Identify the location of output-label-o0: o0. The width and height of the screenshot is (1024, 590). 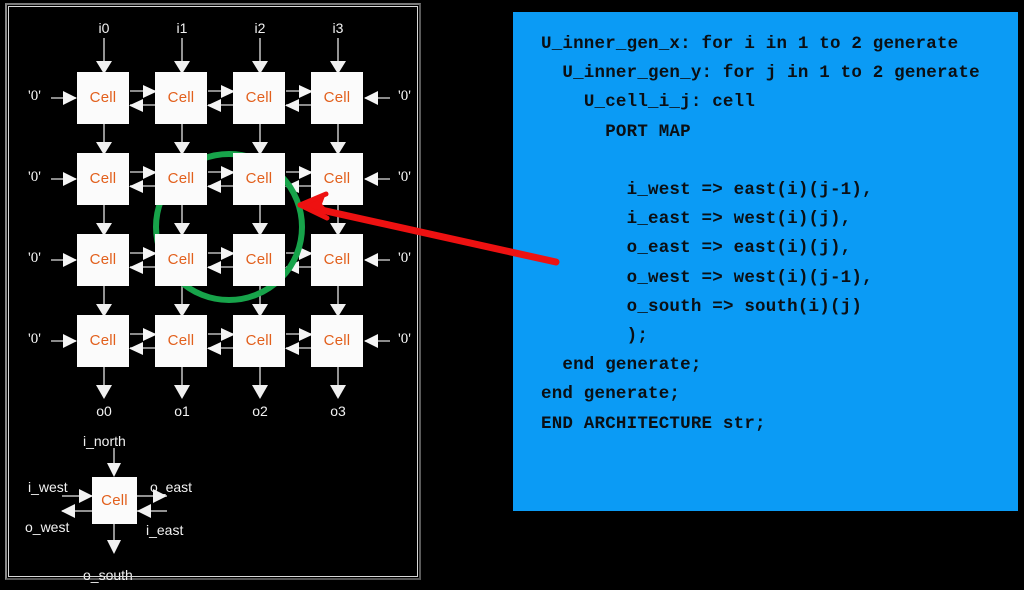
(104, 411).